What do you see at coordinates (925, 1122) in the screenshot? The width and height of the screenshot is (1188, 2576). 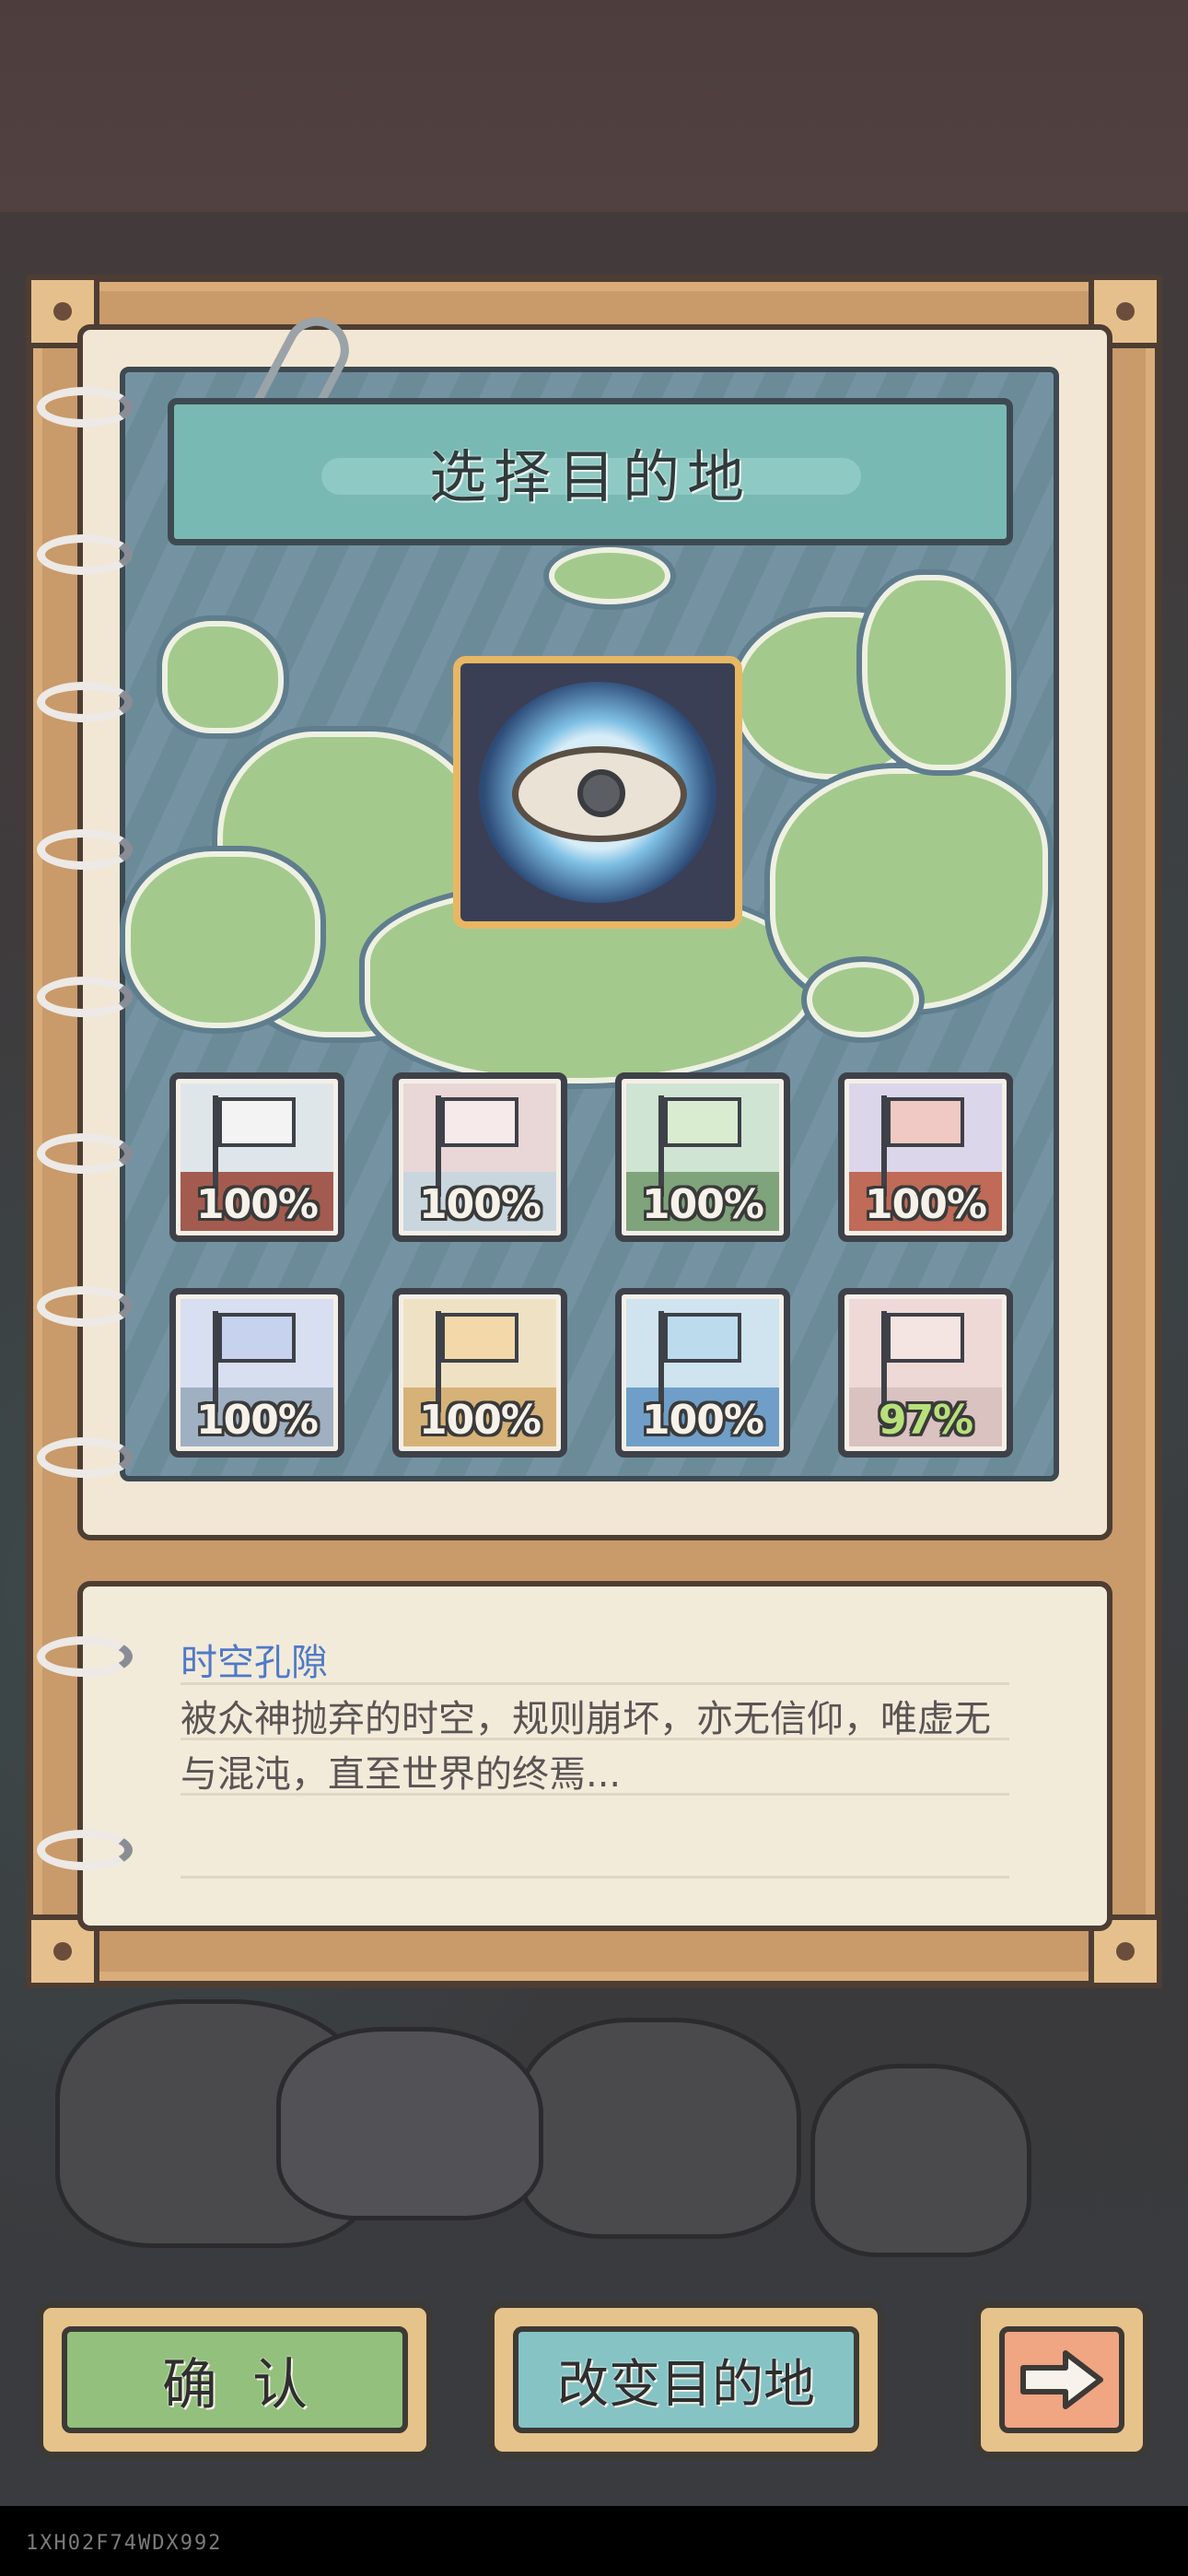 I see `usa-flag-icon` at bounding box center [925, 1122].